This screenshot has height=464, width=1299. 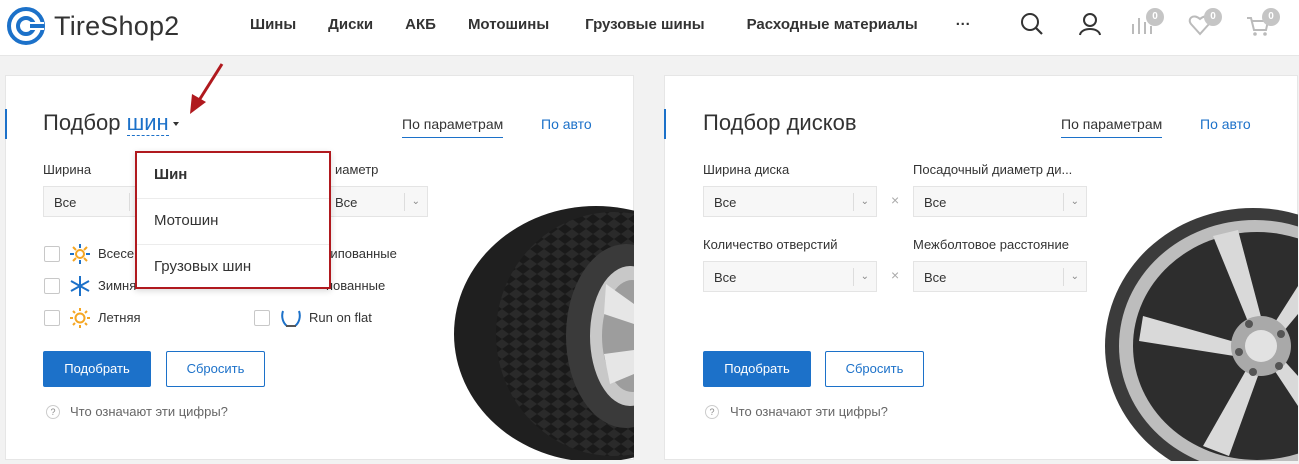 What do you see at coordinates (1271, 17) in the screenshot?
I see `cart-count-badge: 0` at bounding box center [1271, 17].